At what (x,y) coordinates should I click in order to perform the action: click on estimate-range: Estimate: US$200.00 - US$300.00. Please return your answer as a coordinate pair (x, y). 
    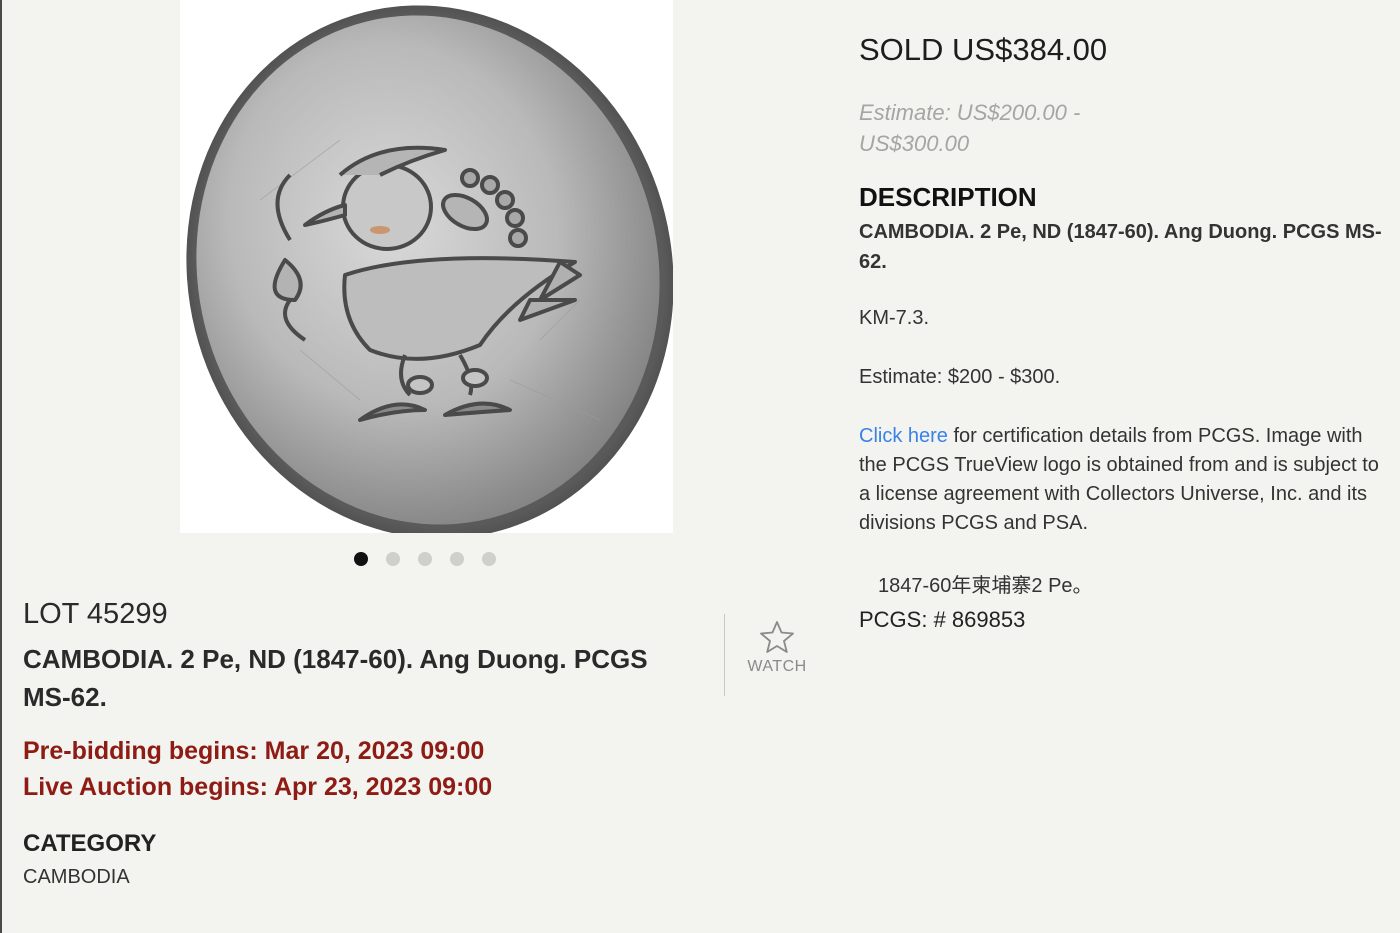
    Looking at the image, I should click on (970, 128).